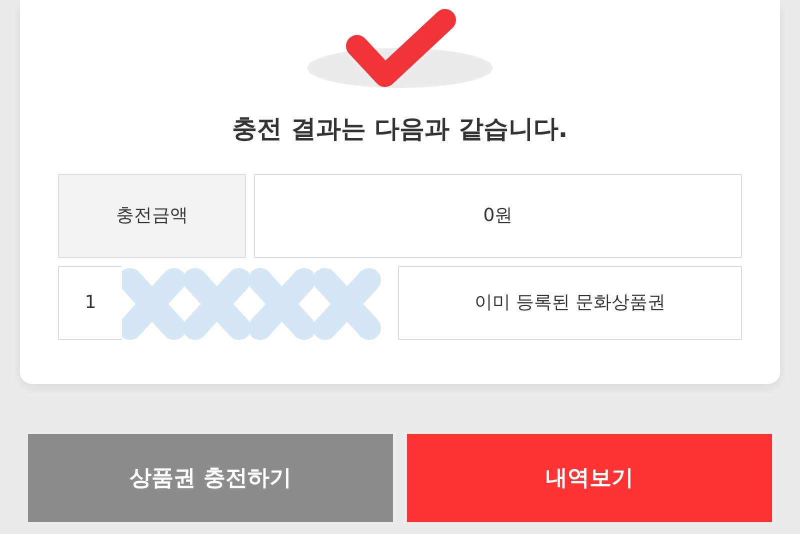 The width and height of the screenshot is (800, 534). Describe the element at coordinates (589, 478) in the screenshot. I see `history-button: 내역보기` at that location.